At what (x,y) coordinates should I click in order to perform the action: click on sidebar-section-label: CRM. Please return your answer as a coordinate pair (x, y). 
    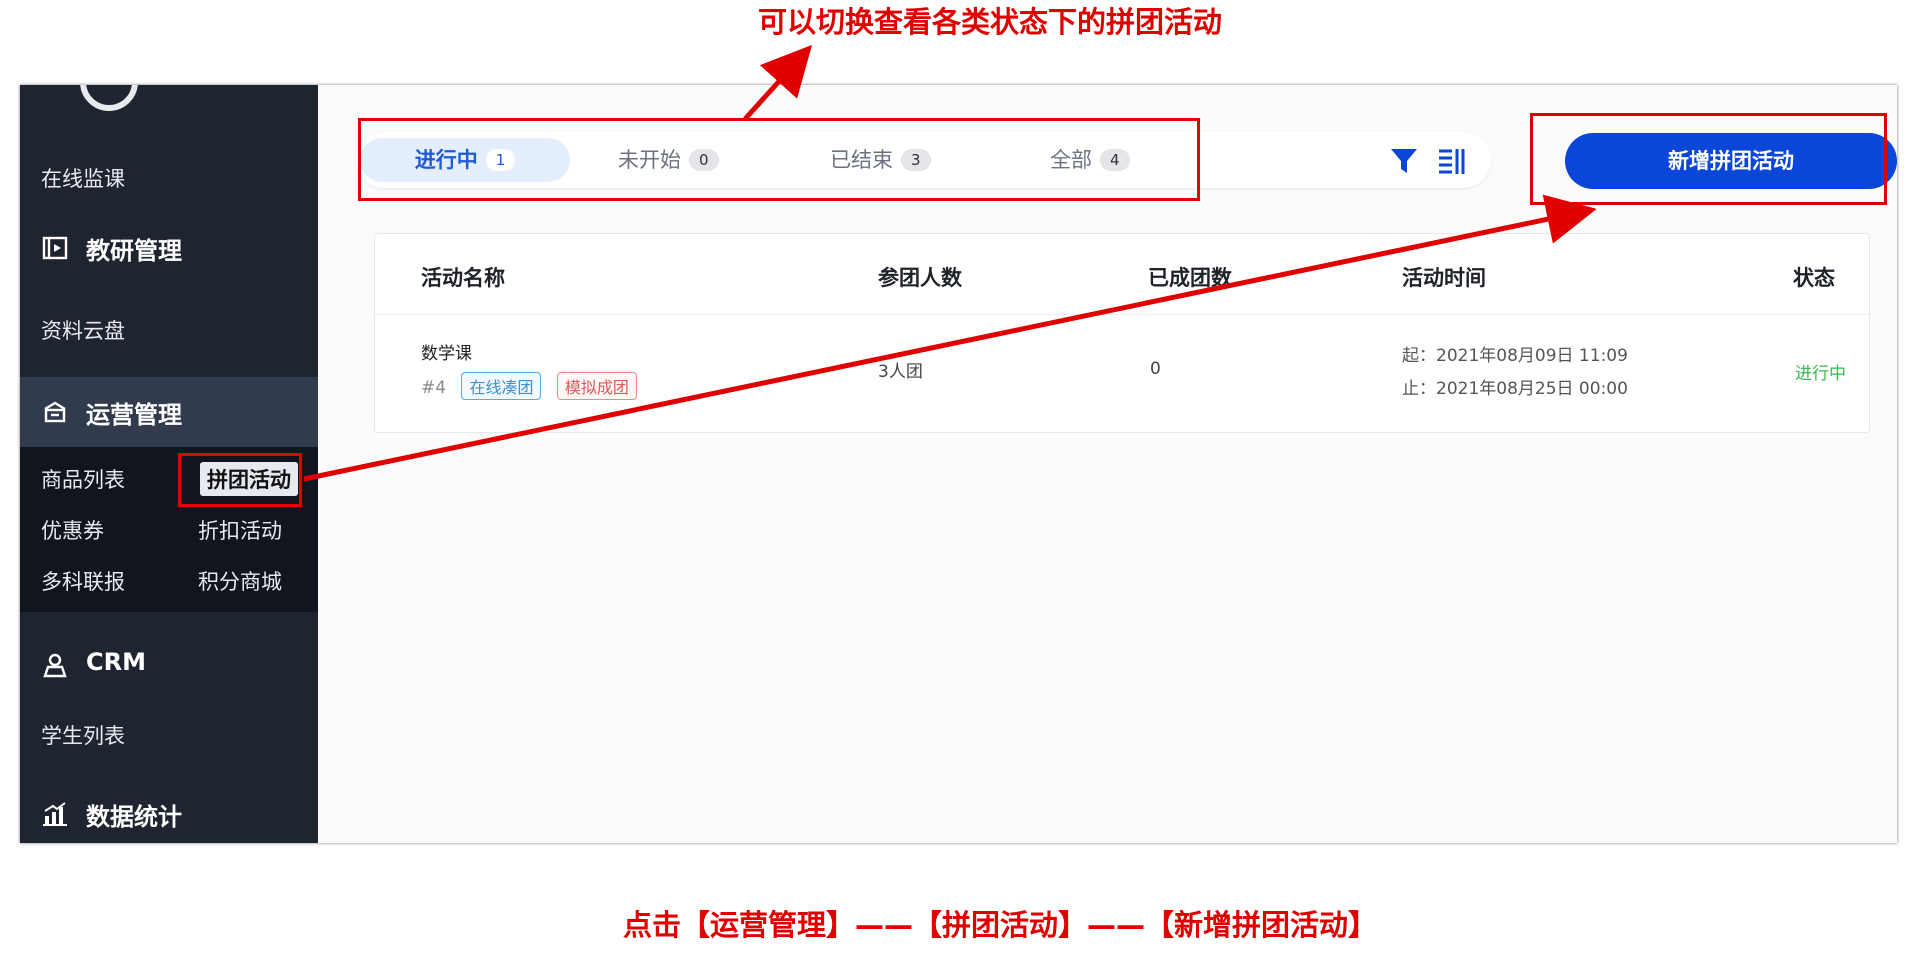
    Looking at the image, I should click on (116, 662).